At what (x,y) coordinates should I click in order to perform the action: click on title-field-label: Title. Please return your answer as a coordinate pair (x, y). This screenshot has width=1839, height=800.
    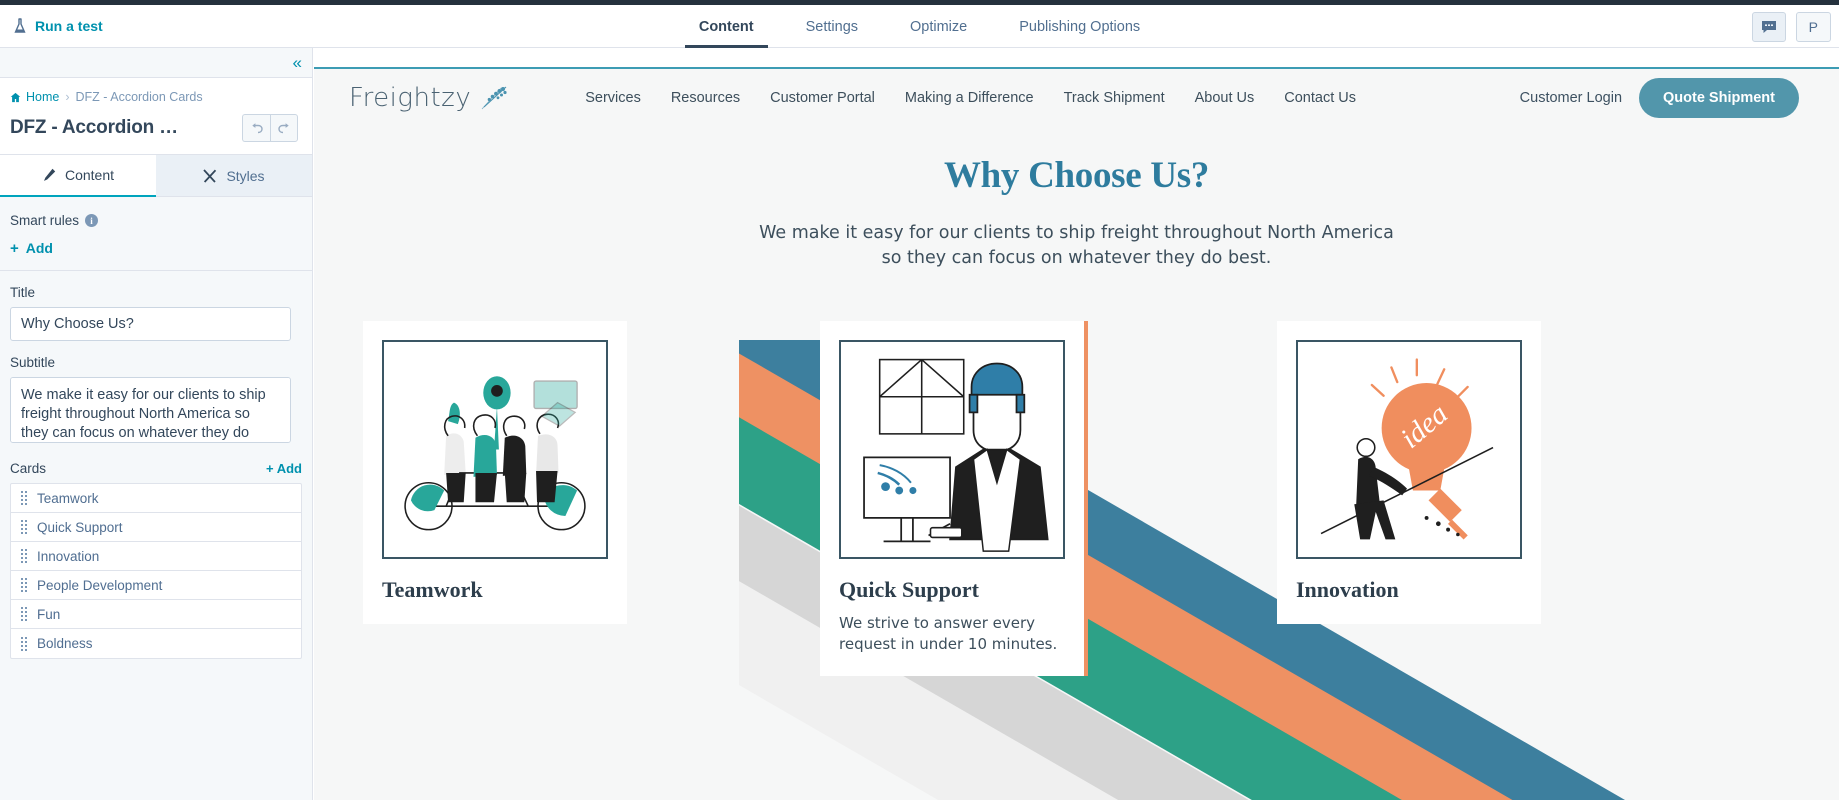
    Looking at the image, I should click on (23, 292).